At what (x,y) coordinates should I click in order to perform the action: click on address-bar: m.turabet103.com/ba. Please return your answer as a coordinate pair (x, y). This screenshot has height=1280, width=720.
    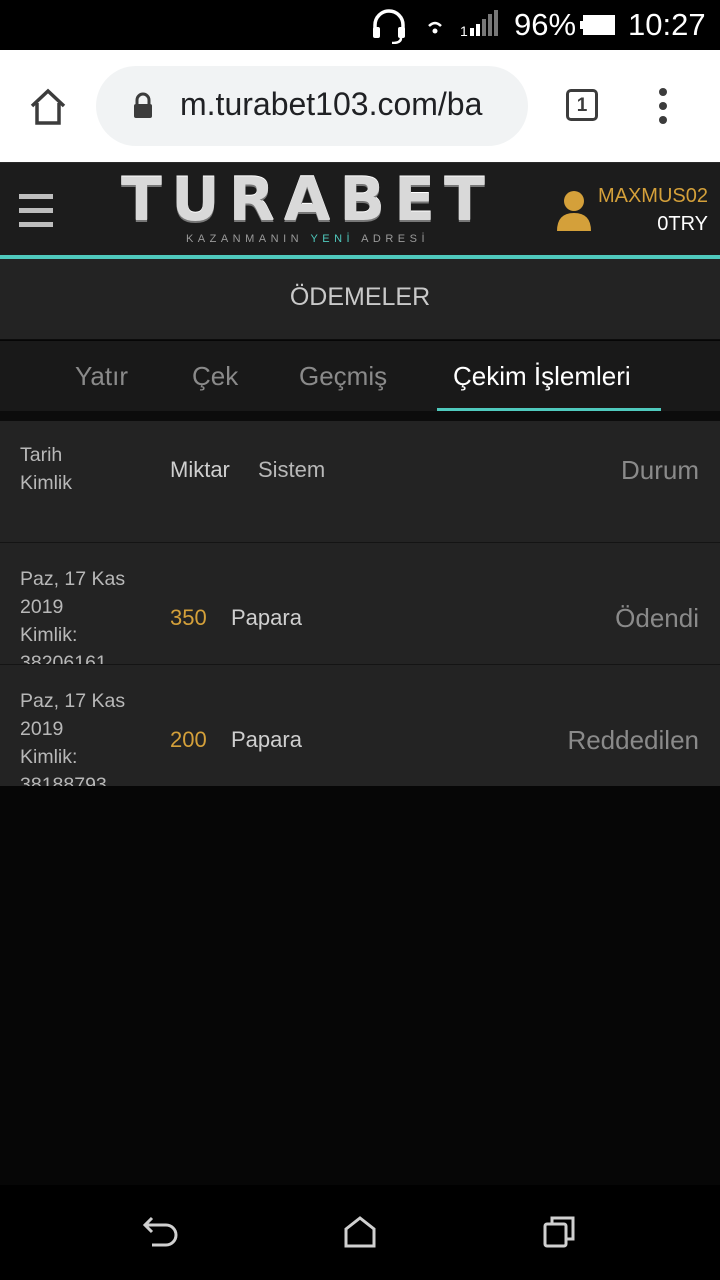
    Looking at the image, I should click on (312, 106).